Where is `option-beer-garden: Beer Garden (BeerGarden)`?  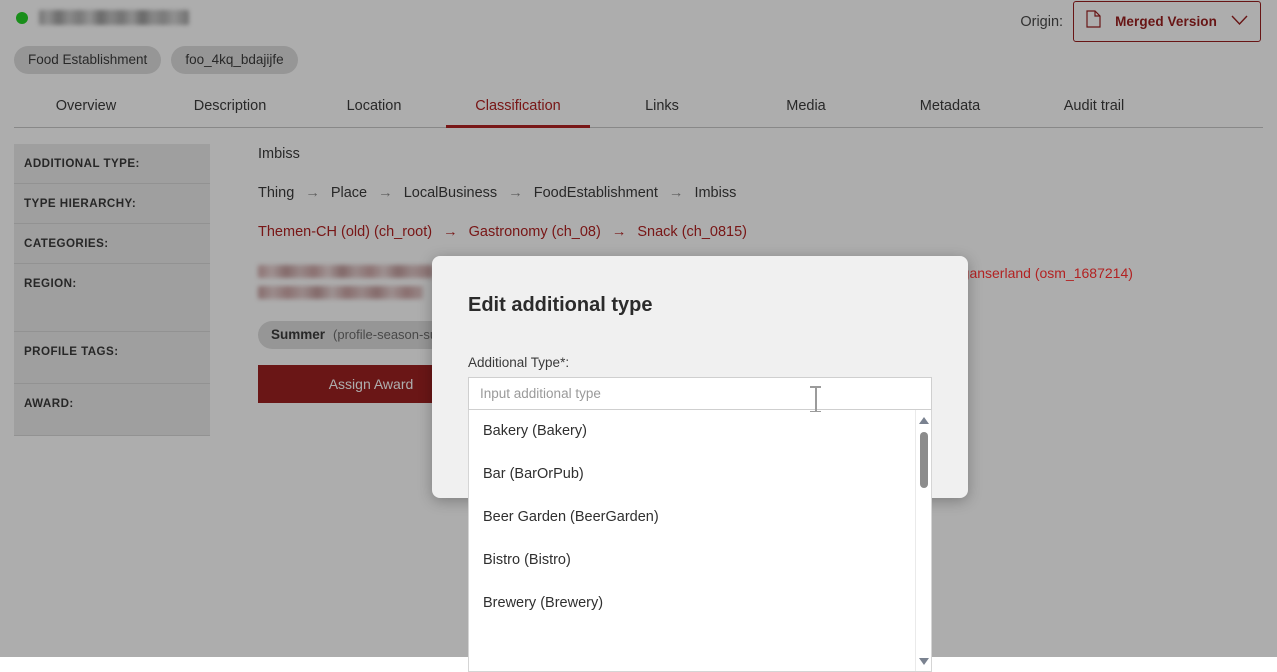
option-beer-garden: Beer Garden (BeerGarden) is located at coordinates (700, 517).